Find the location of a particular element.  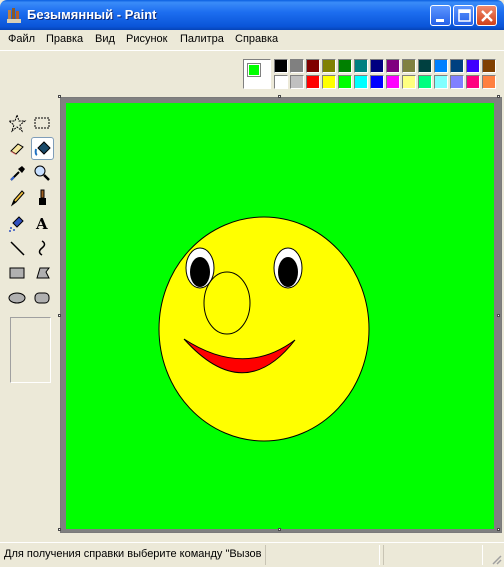

status-panel-size is located at coordinates (433, 555).